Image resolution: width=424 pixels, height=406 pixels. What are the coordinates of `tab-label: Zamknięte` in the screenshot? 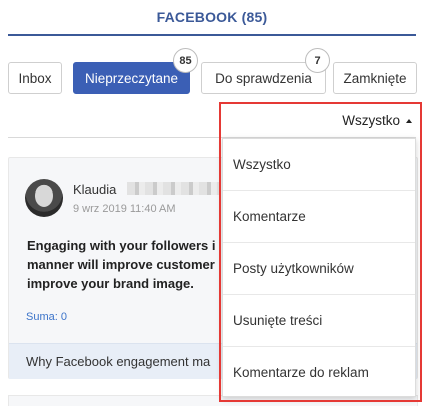 It's located at (375, 78).